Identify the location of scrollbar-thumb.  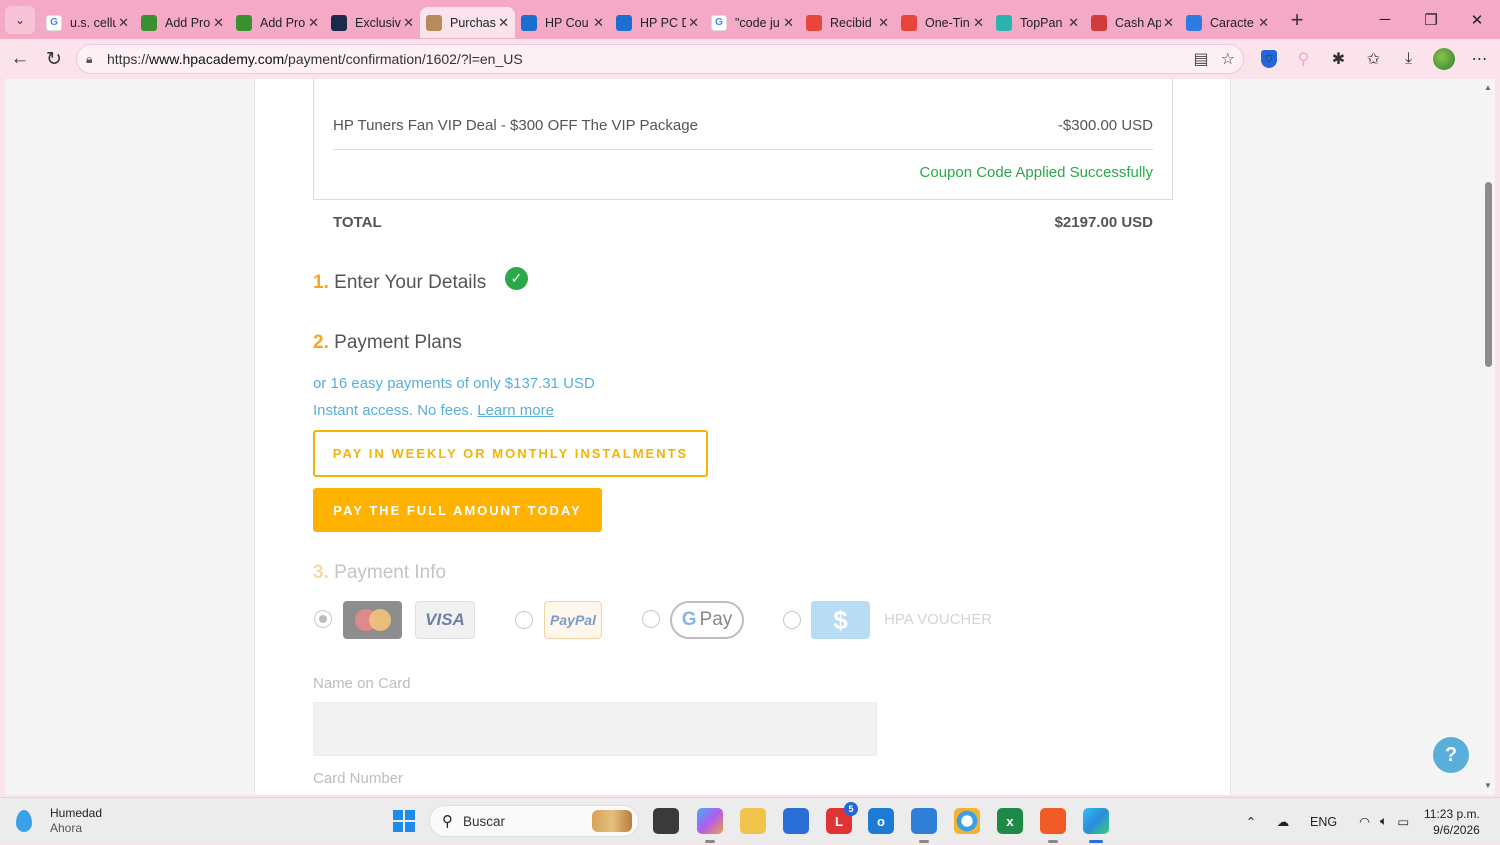
(1488, 274).